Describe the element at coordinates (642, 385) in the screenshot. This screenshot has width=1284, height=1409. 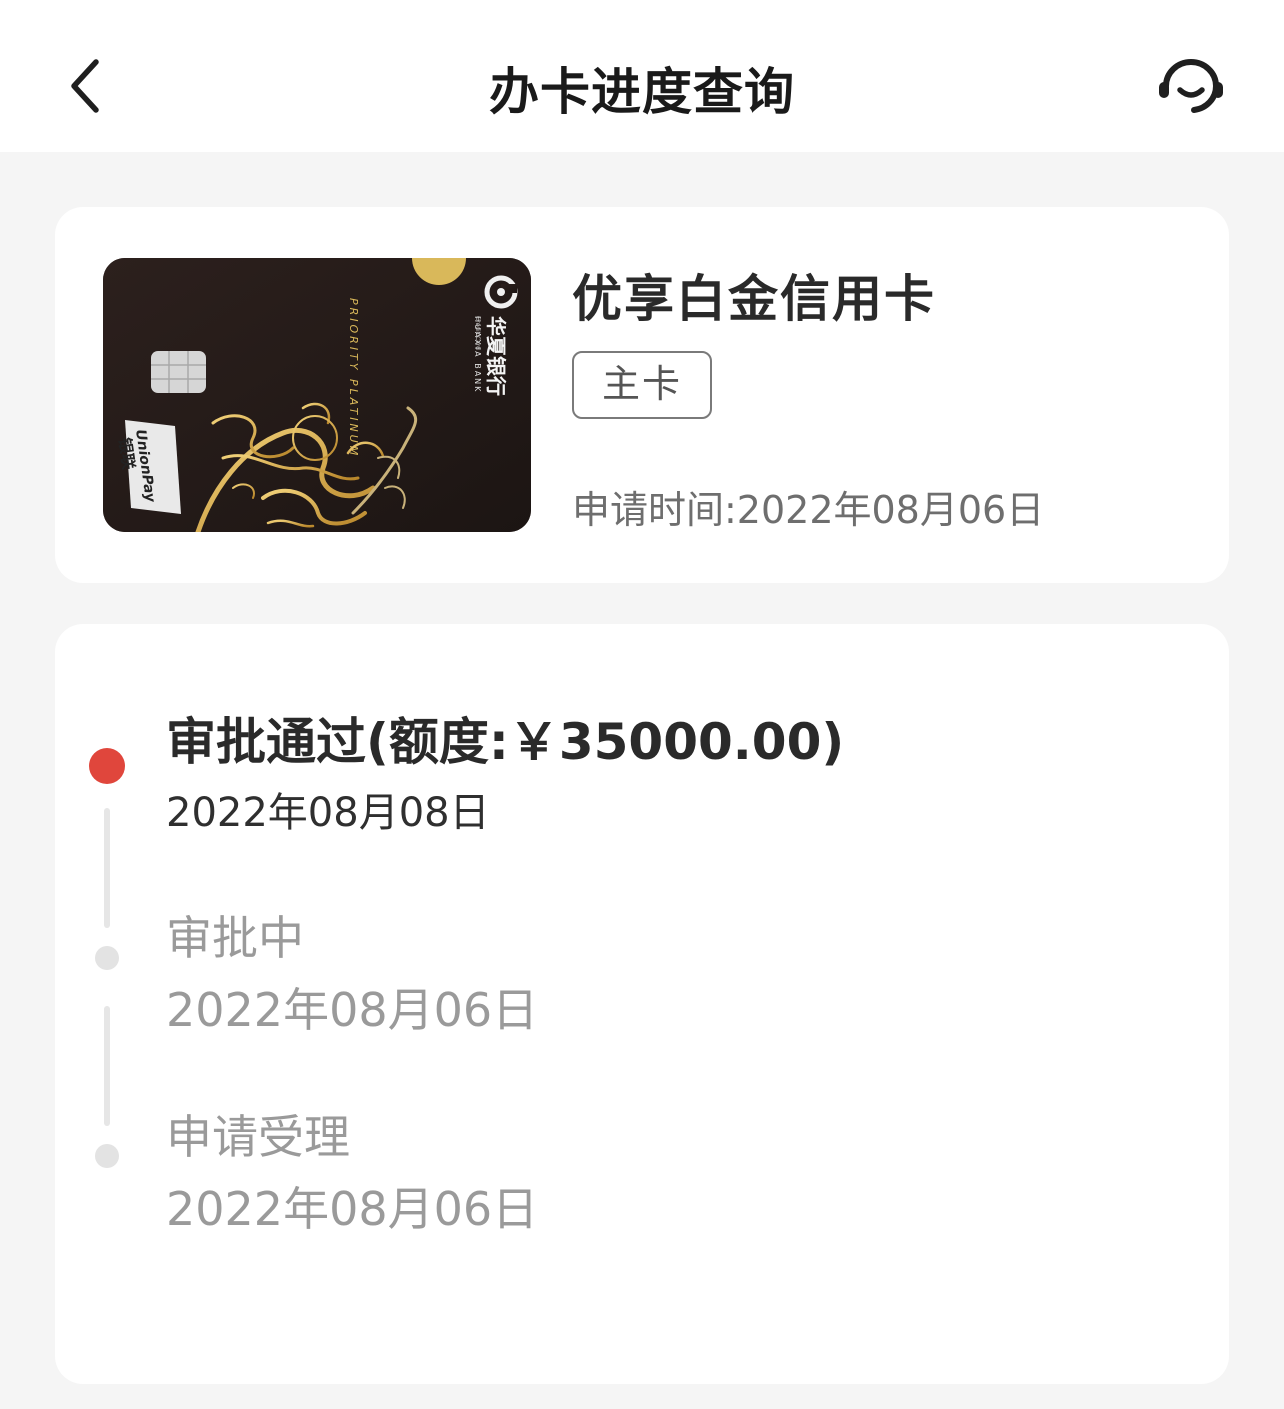
I see `card-tag-badge: 主卡` at that location.